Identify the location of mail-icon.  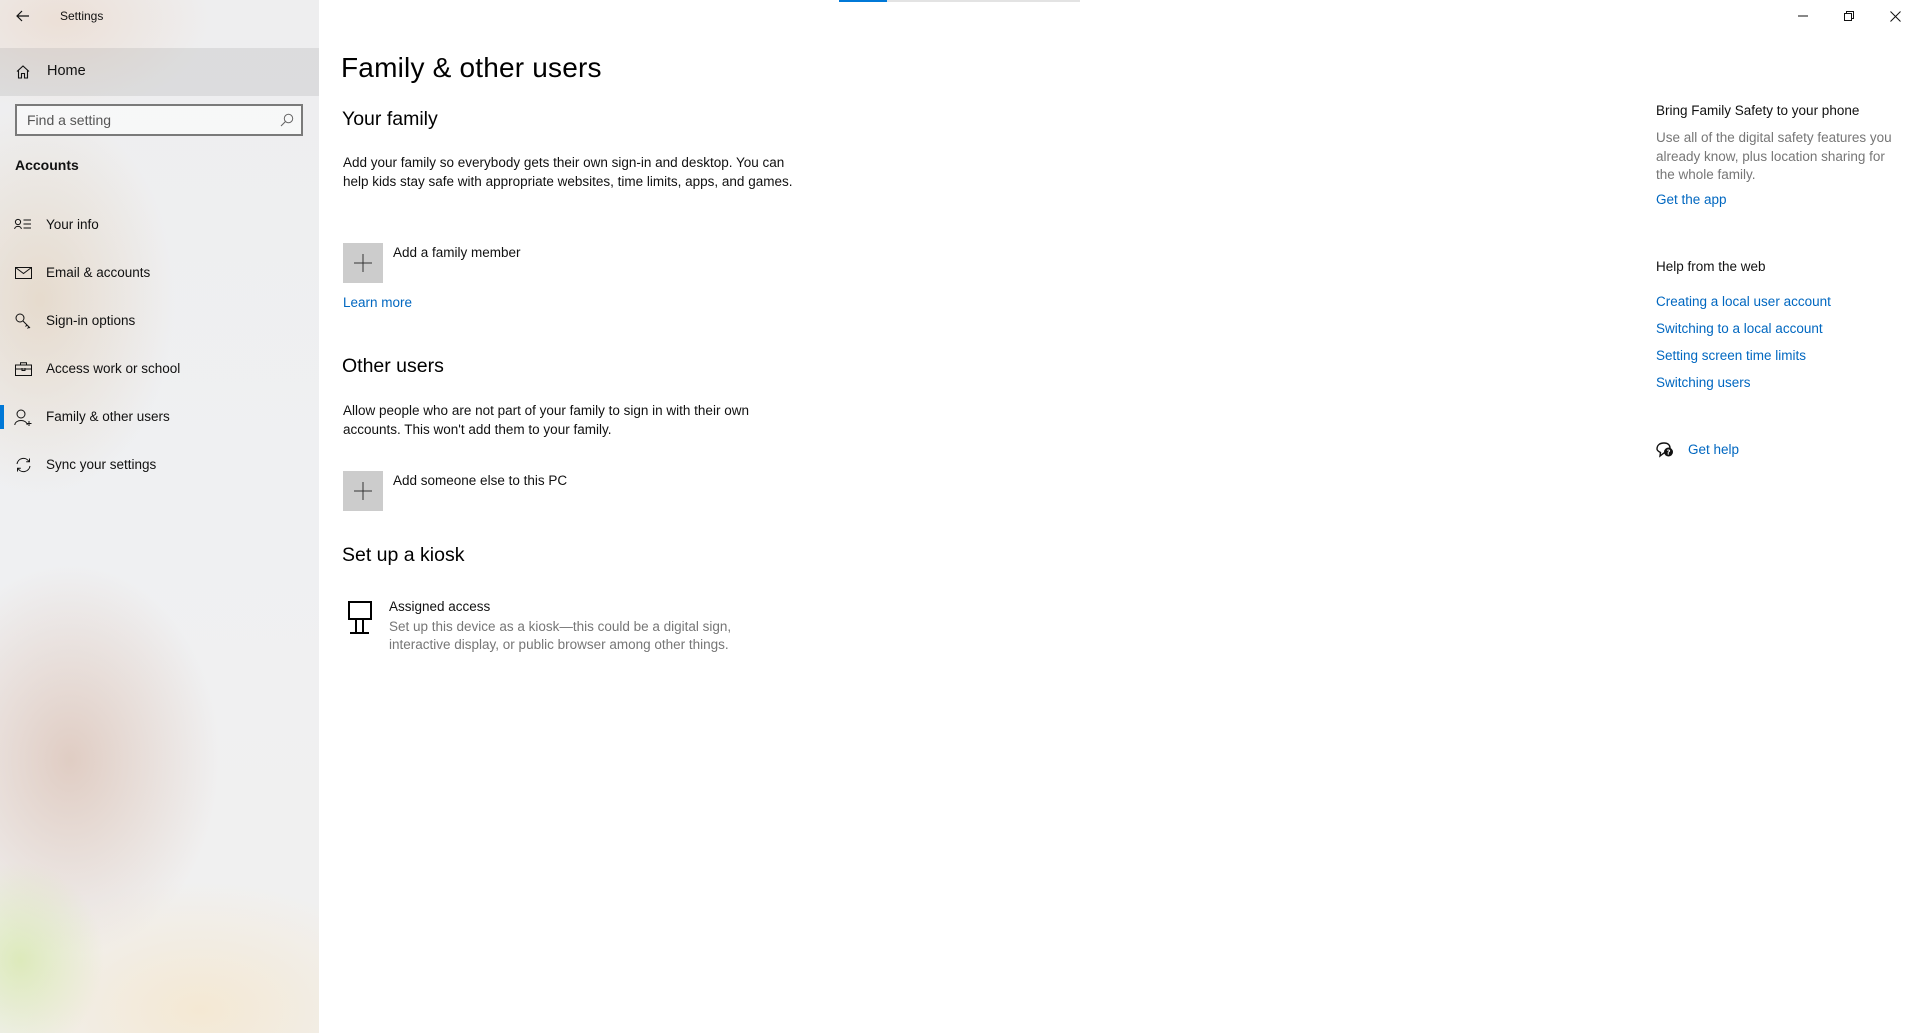
(23, 273).